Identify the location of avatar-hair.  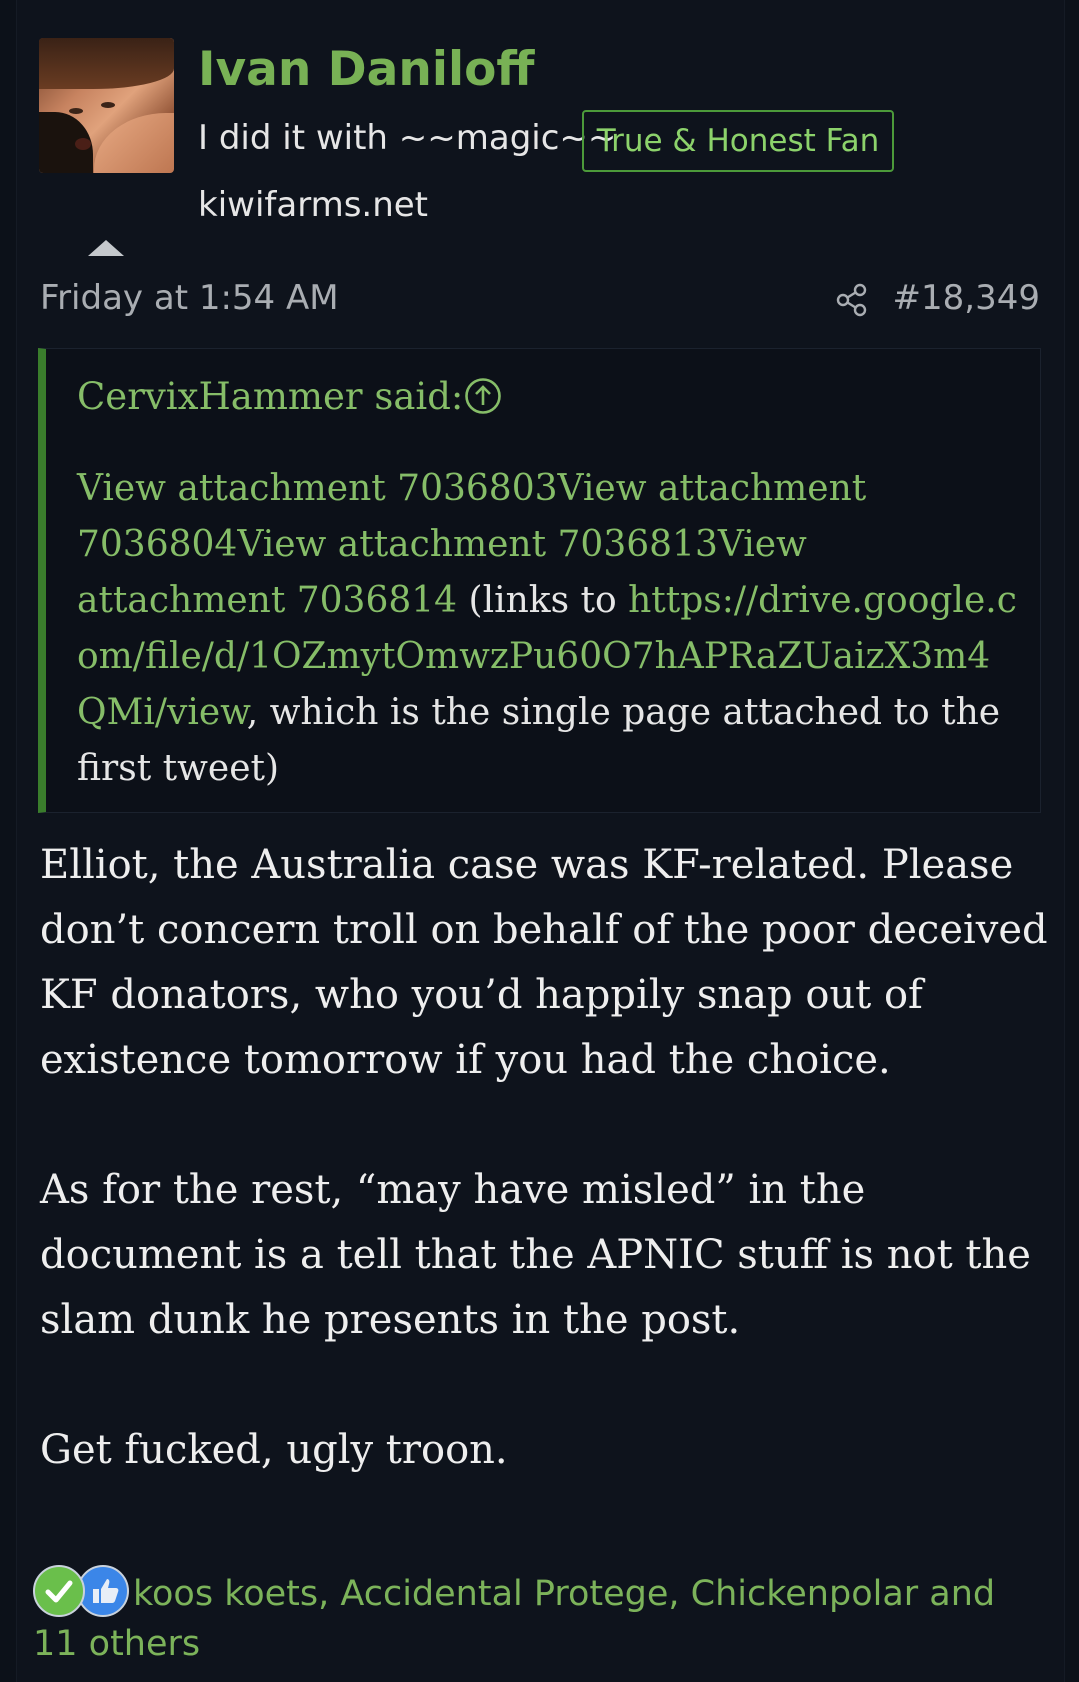
(106, 64).